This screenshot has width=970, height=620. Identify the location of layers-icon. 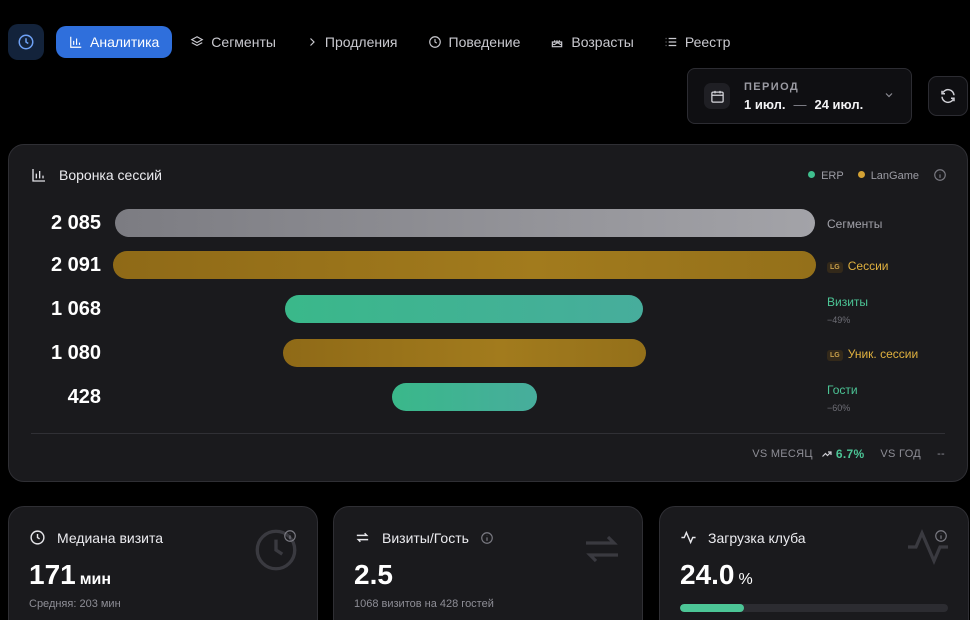
(197, 41).